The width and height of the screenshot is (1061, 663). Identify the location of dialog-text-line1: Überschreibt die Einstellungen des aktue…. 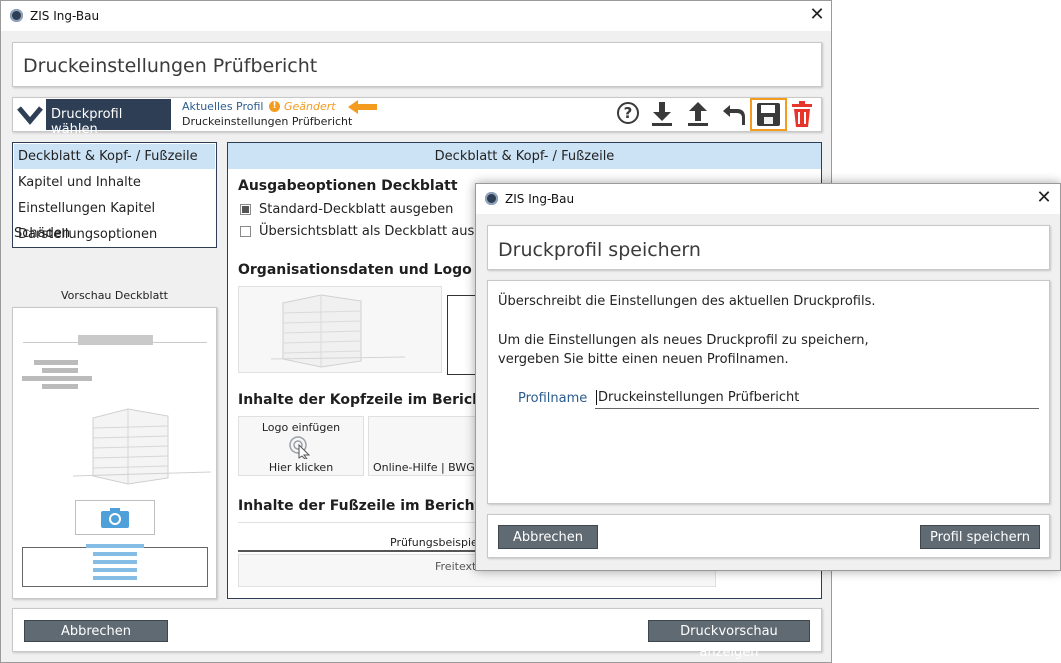
(687, 301).